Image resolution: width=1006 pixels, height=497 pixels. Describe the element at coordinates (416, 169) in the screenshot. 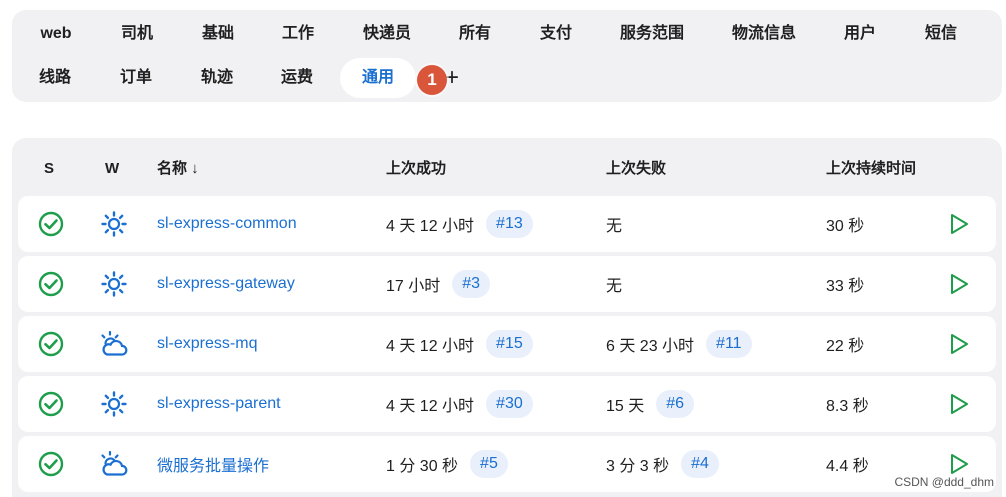

I see `column-header-last-success: 上次成功` at that location.